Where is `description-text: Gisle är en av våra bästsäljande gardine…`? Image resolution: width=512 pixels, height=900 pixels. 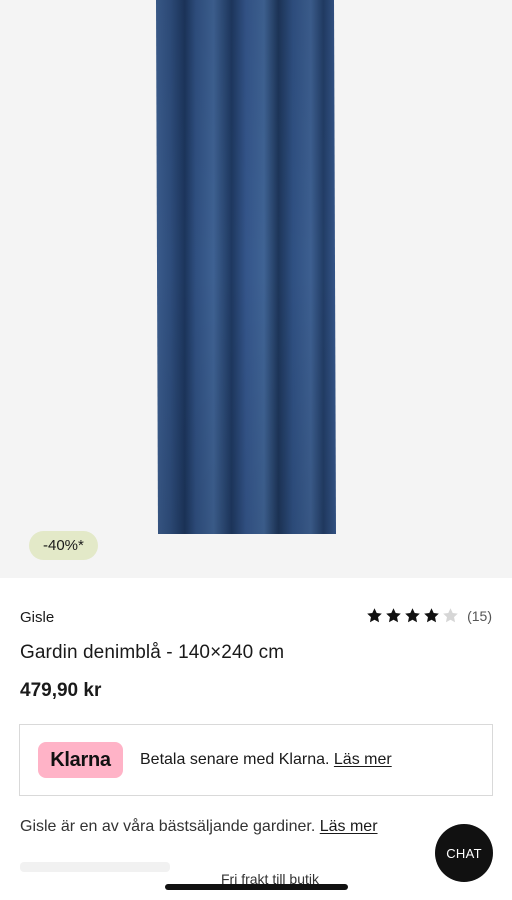
description-text: Gisle är en av våra bästsäljande gardine… is located at coordinates (168, 826).